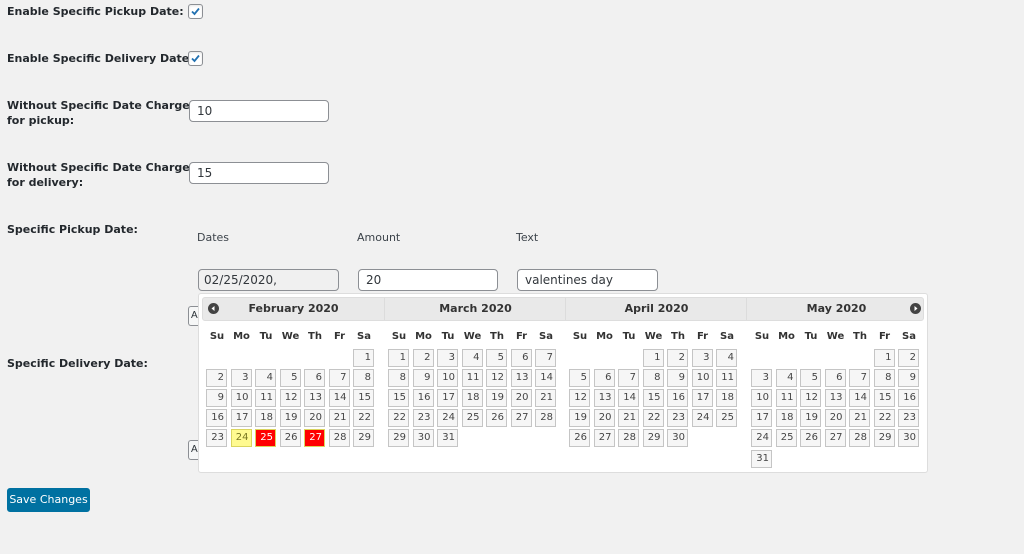 The height and width of the screenshot is (554, 1024). I want to click on enable-delivery-checkbox, so click(195, 58).